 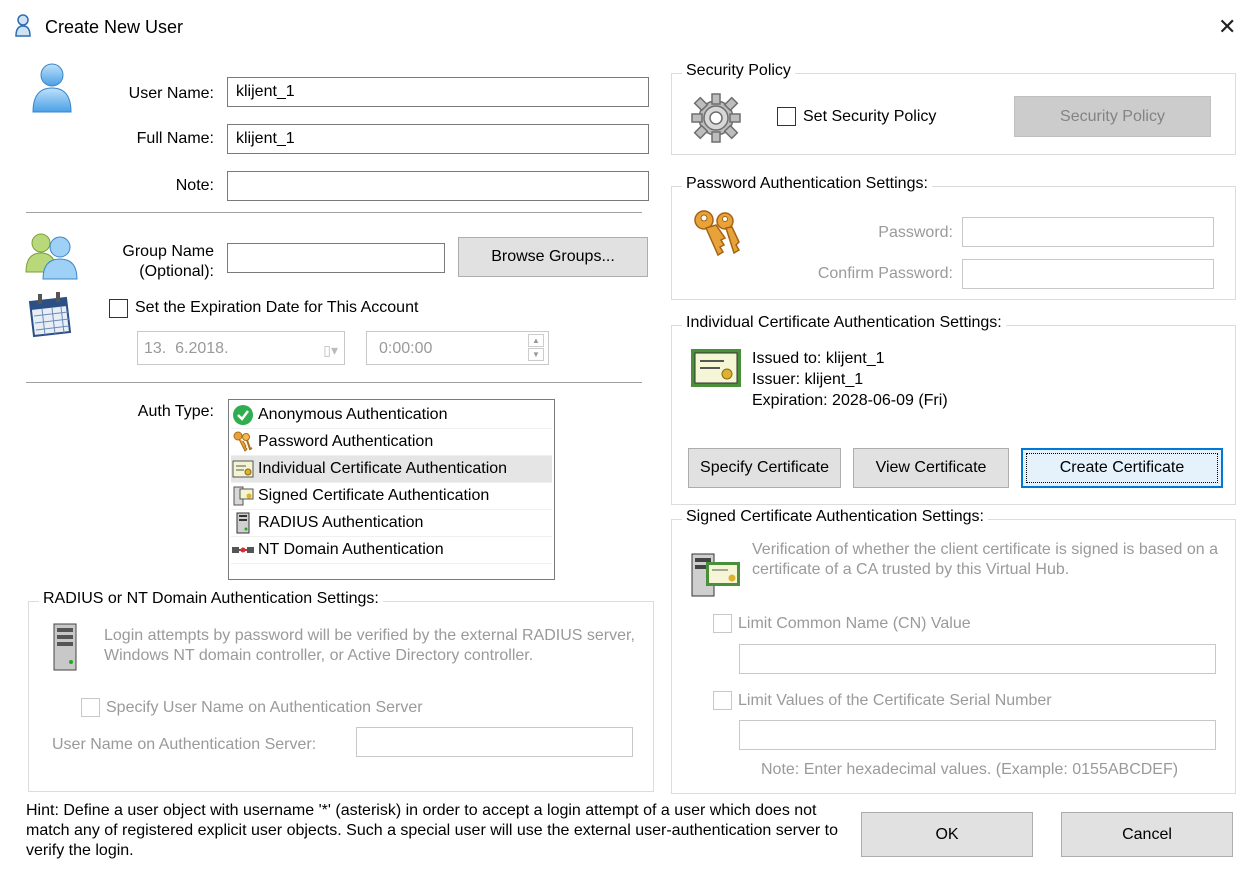 I want to click on confirm-password-input, so click(x=1088, y=274).